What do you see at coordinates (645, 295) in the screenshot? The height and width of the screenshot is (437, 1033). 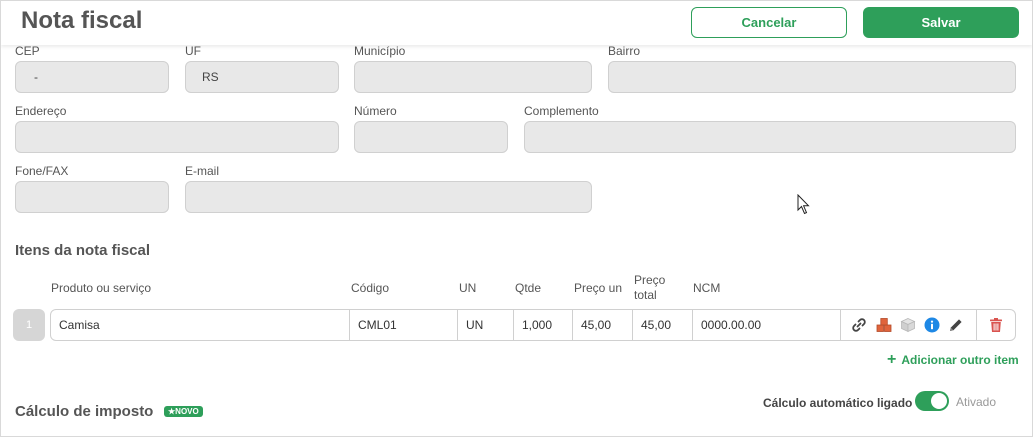 I see `col-preco-total-line2: total` at bounding box center [645, 295].